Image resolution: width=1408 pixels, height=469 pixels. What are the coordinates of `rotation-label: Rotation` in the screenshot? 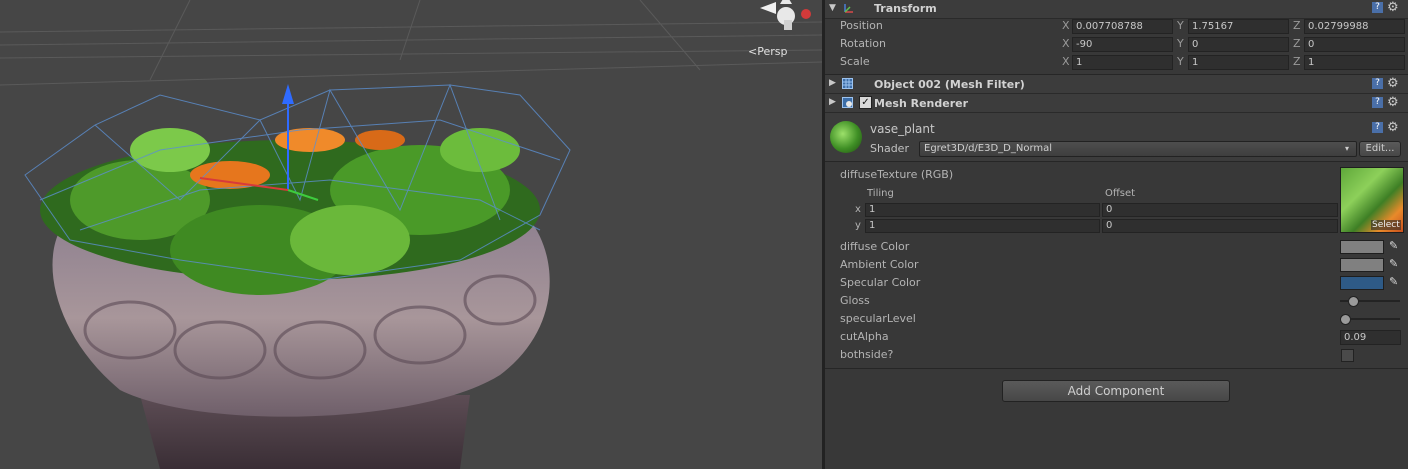 It's located at (863, 43).